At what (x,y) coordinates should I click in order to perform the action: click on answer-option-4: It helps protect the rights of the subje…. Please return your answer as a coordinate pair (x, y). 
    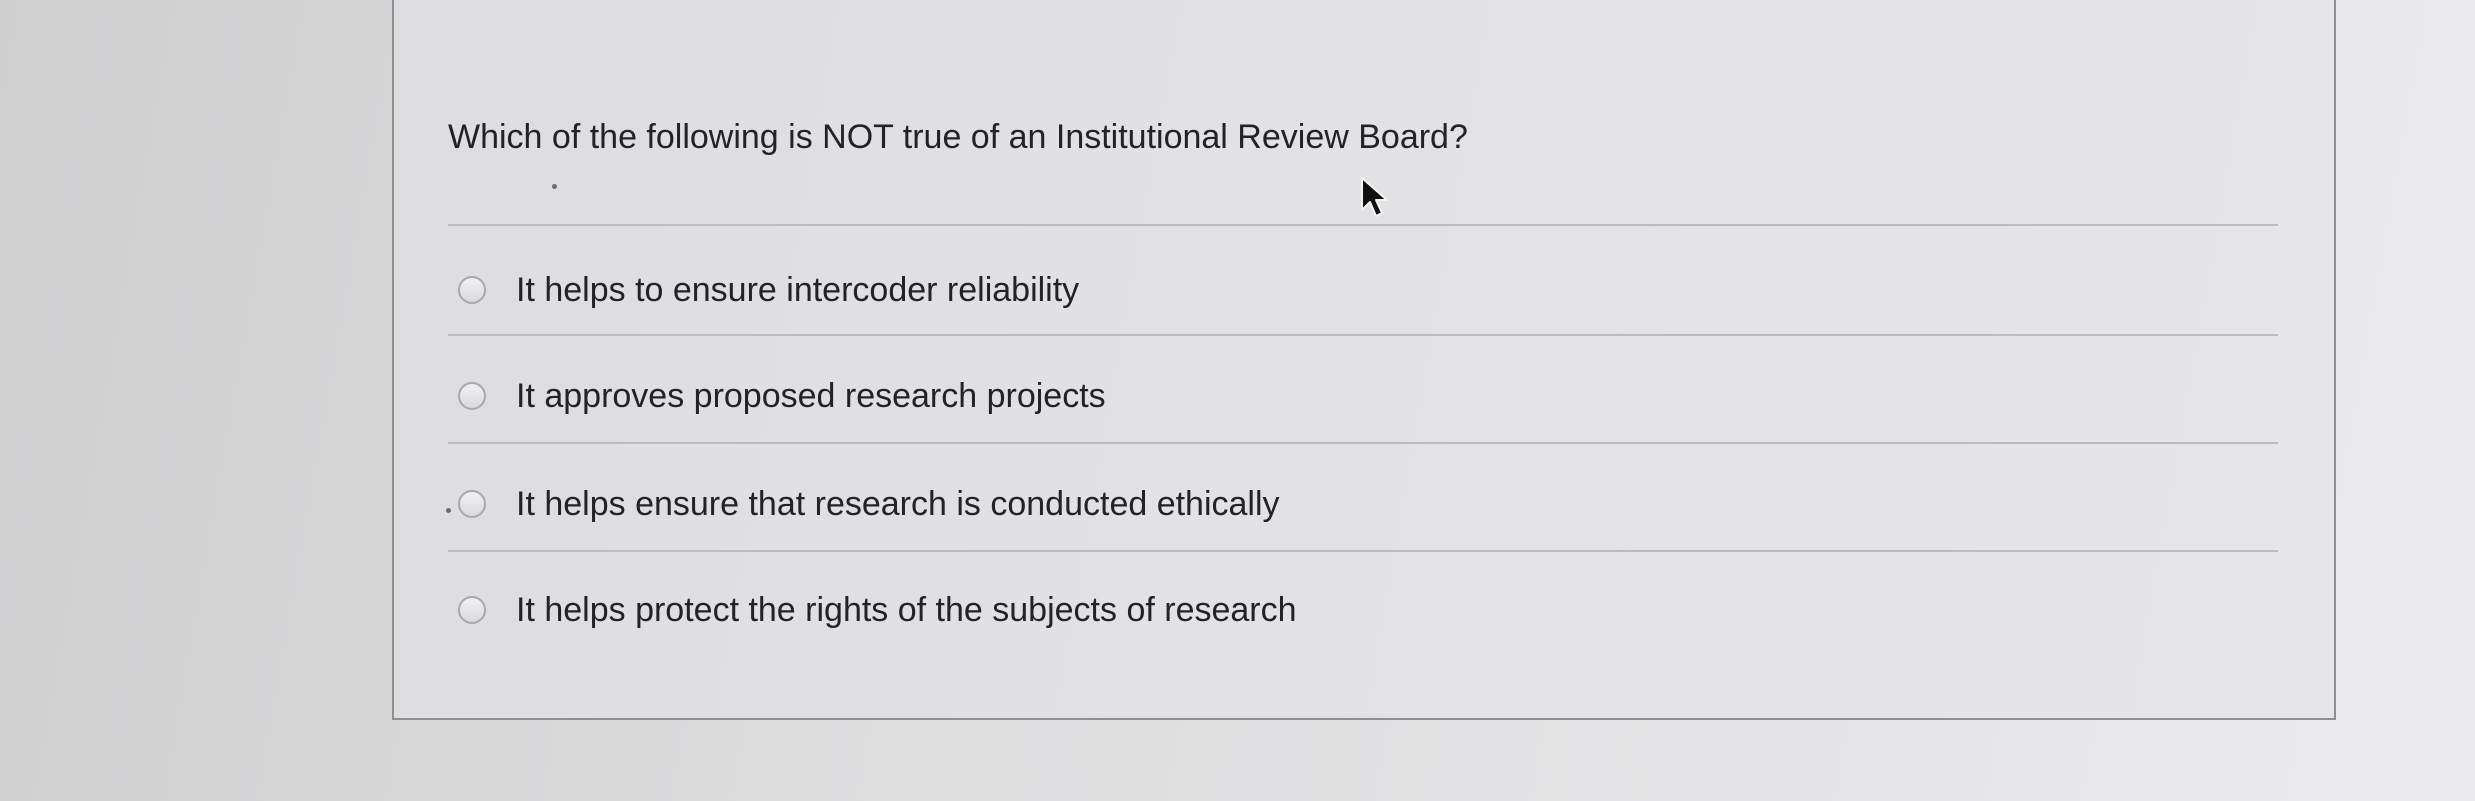
    Looking at the image, I should click on (877, 610).